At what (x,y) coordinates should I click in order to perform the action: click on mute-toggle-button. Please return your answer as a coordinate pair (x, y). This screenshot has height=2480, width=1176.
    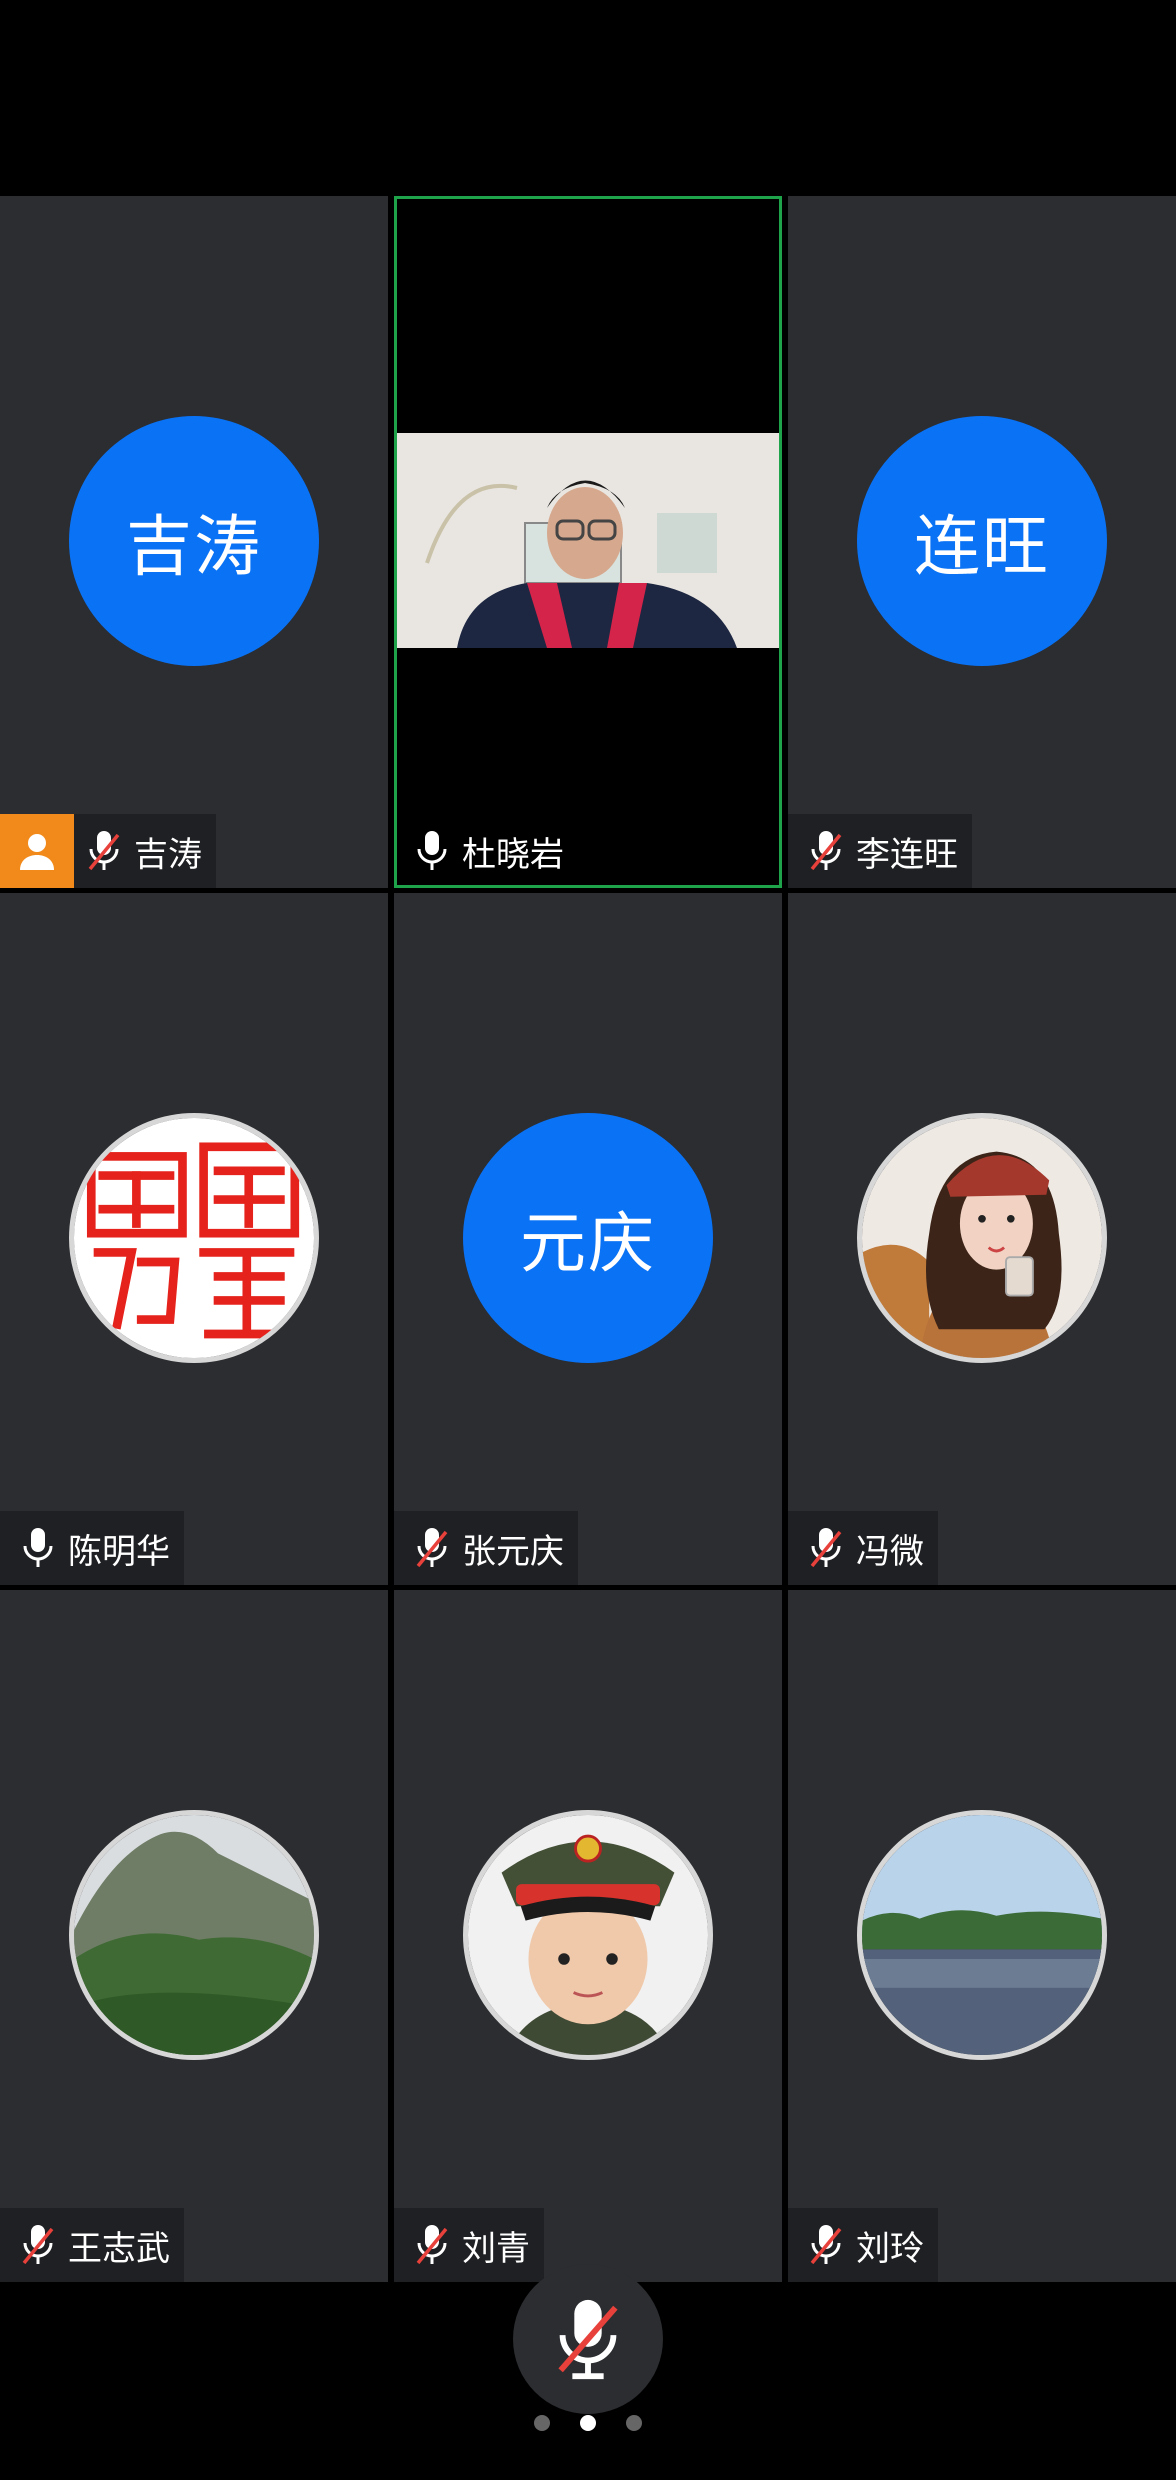
    Looking at the image, I should click on (588, 2339).